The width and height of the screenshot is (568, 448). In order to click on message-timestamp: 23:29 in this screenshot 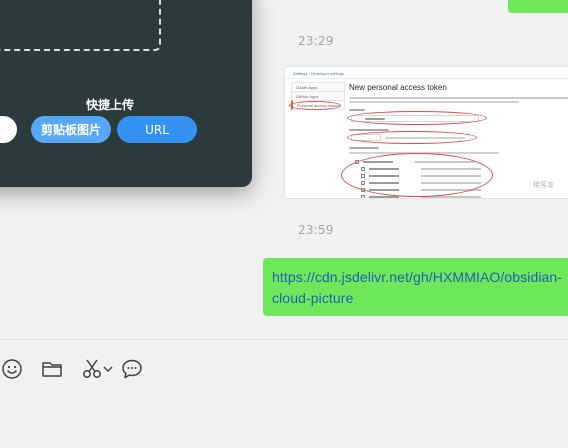, I will do `click(316, 41)`.